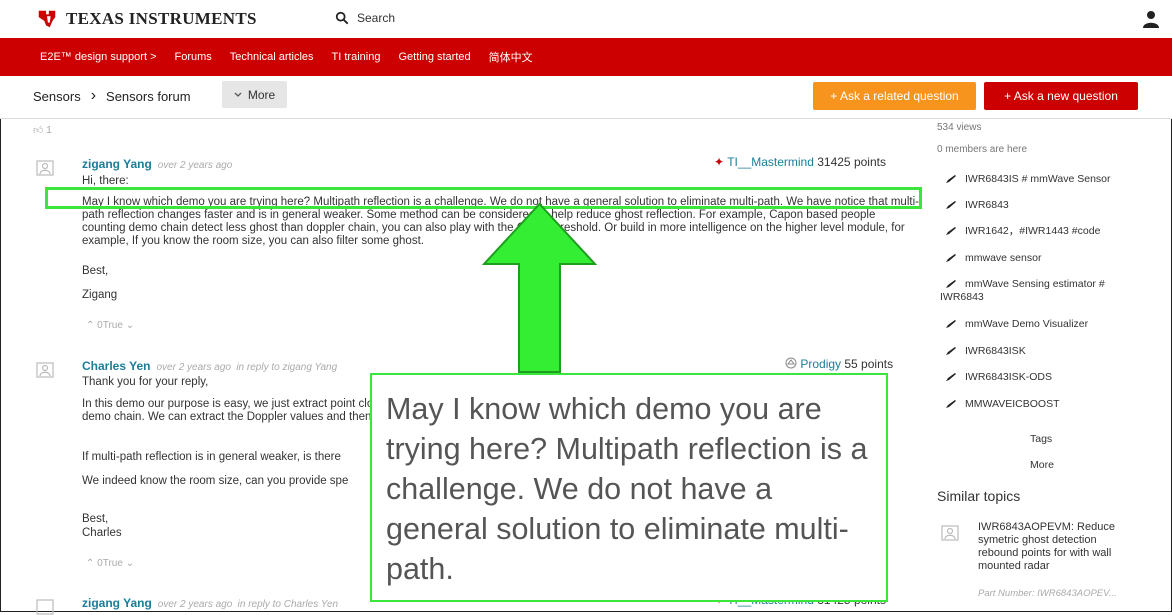 The width and height of the screenshot is (1172, 615). What do you see at coordinates (146, 19) in the screenshot?
I see `ti-logo: Texas Instruments` at bounding box center [146, 19].